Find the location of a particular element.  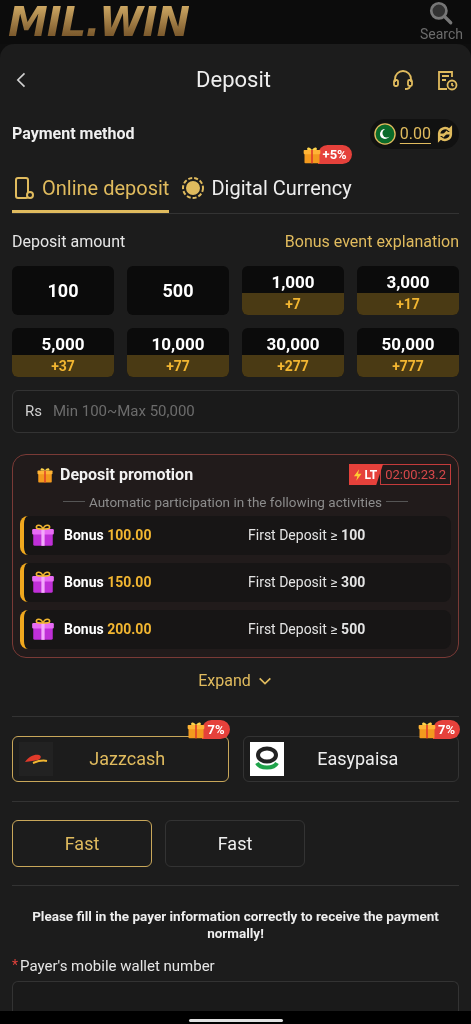

balance-amount: 0.00 is located at coordinates (415, 133).